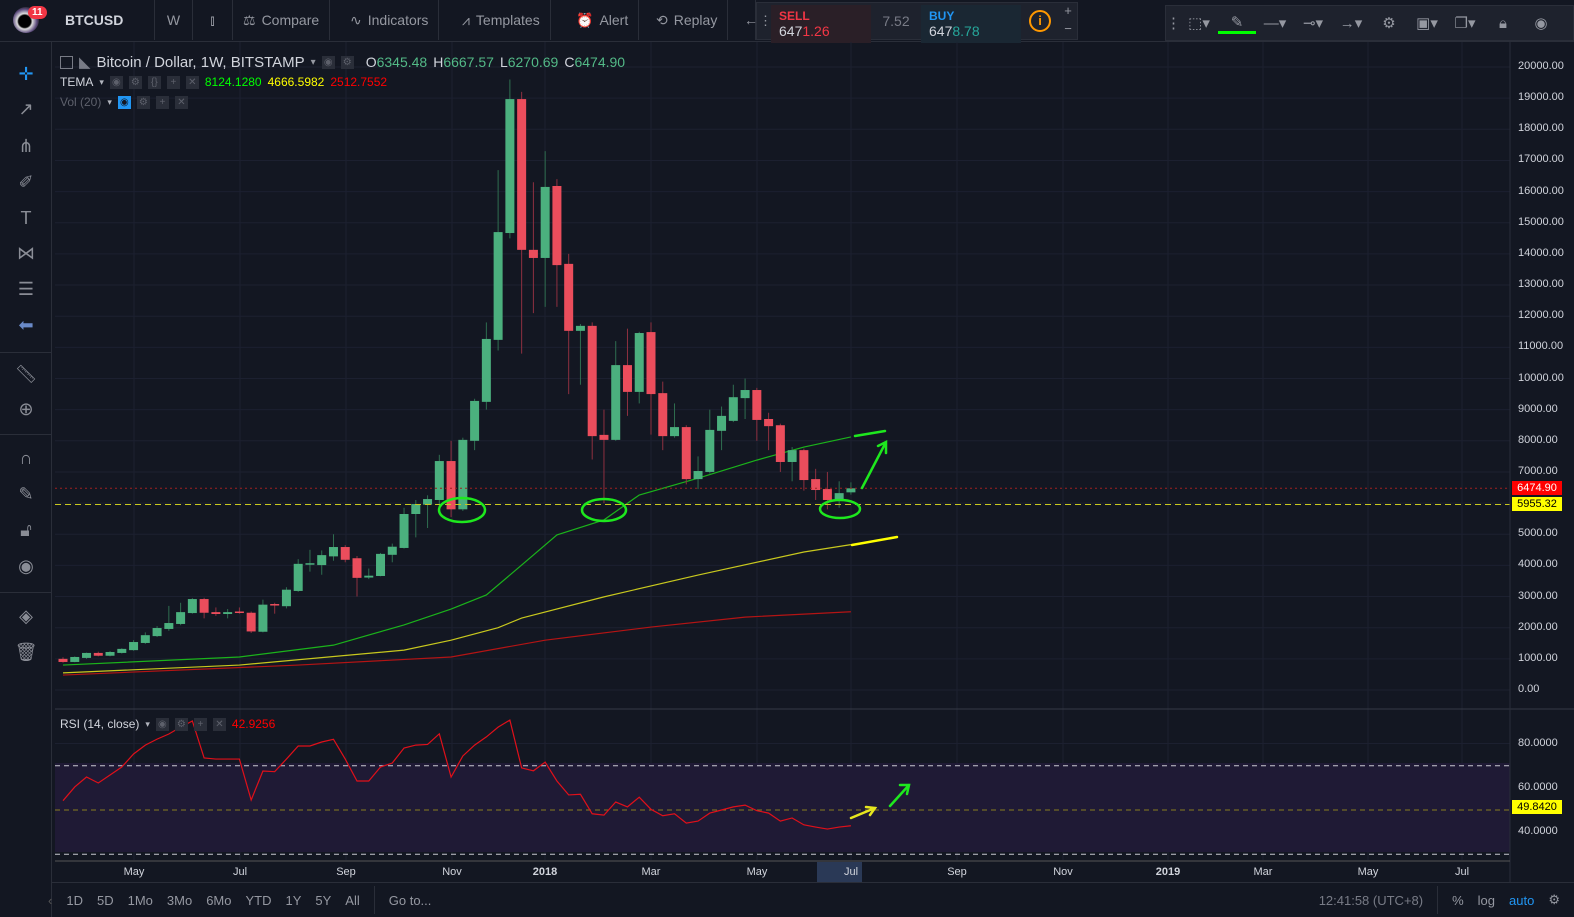 The height and width of the screenshot is (917, 1574). Describe the element at coordinates (233, 82) in the screenshot. I see `tema1-value: 8124.1280` at that location.